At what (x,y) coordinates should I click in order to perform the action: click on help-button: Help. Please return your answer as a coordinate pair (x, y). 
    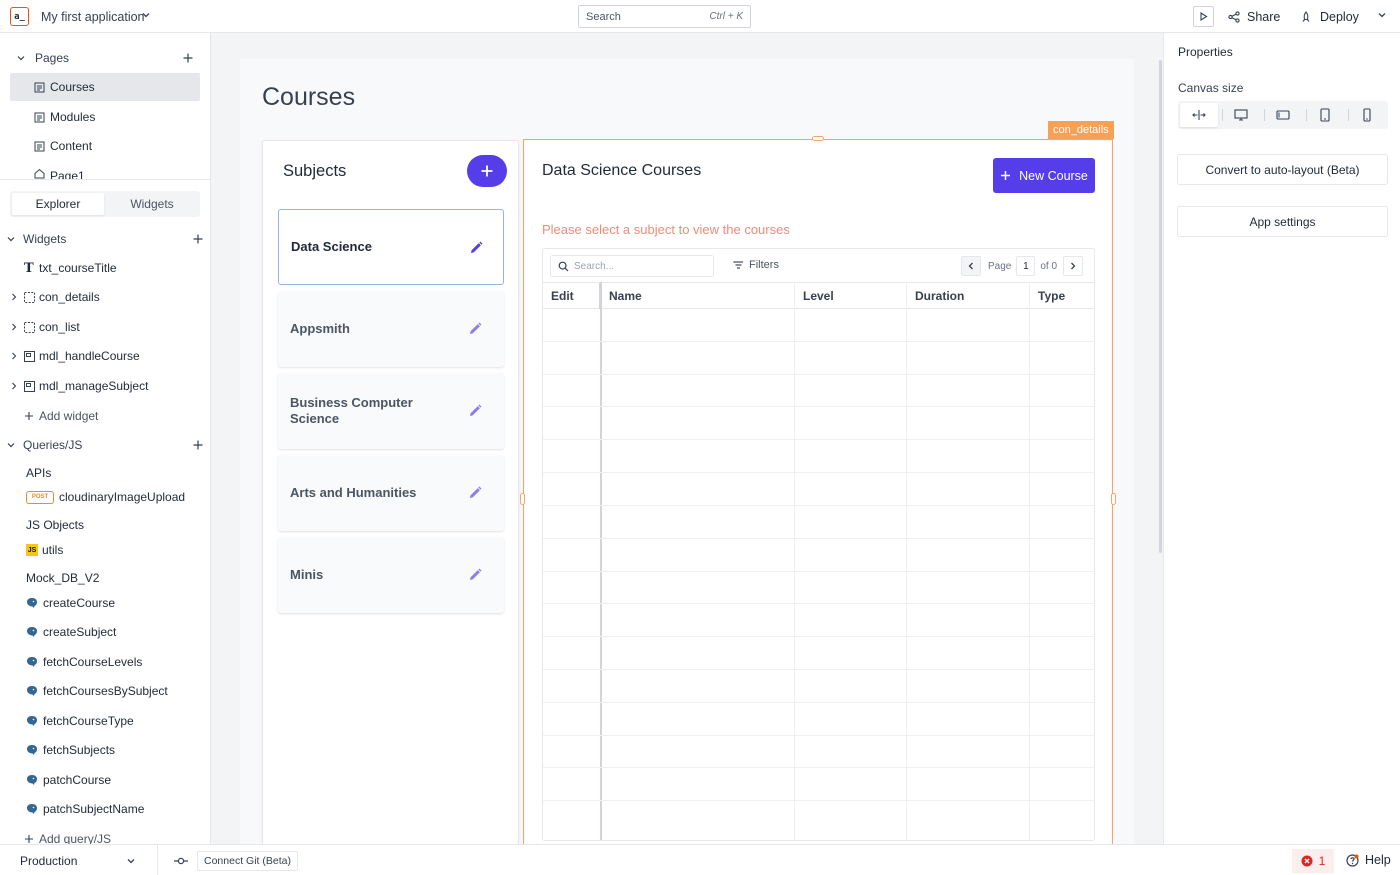
    Looking at the image, I should click on (1368, 860).